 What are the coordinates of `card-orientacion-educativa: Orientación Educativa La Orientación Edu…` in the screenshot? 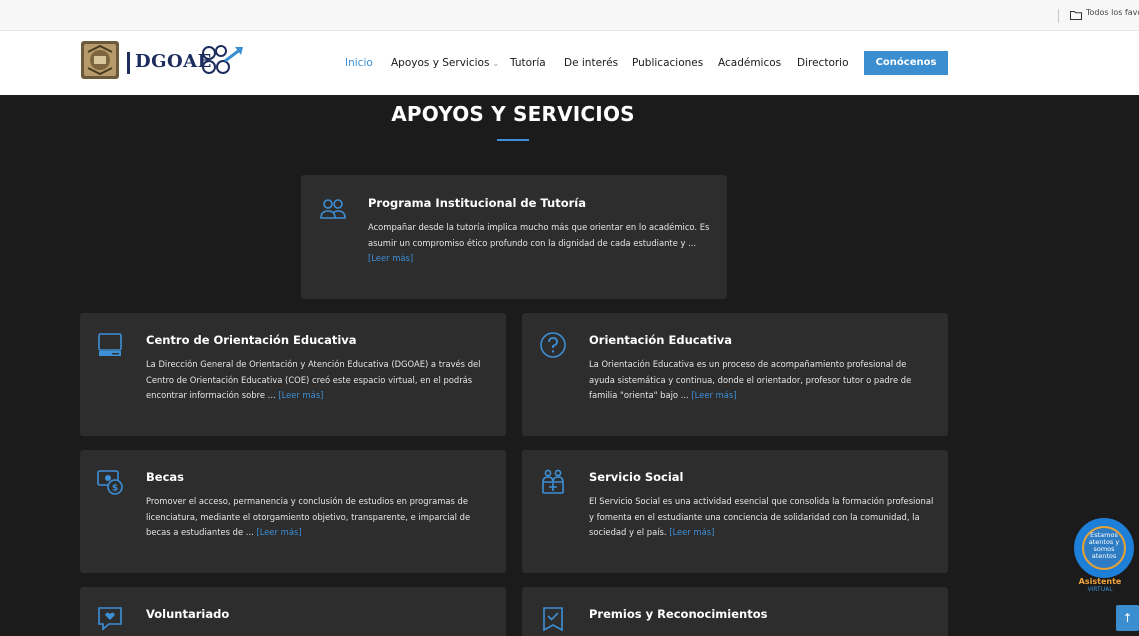 It's located at (735, 374).